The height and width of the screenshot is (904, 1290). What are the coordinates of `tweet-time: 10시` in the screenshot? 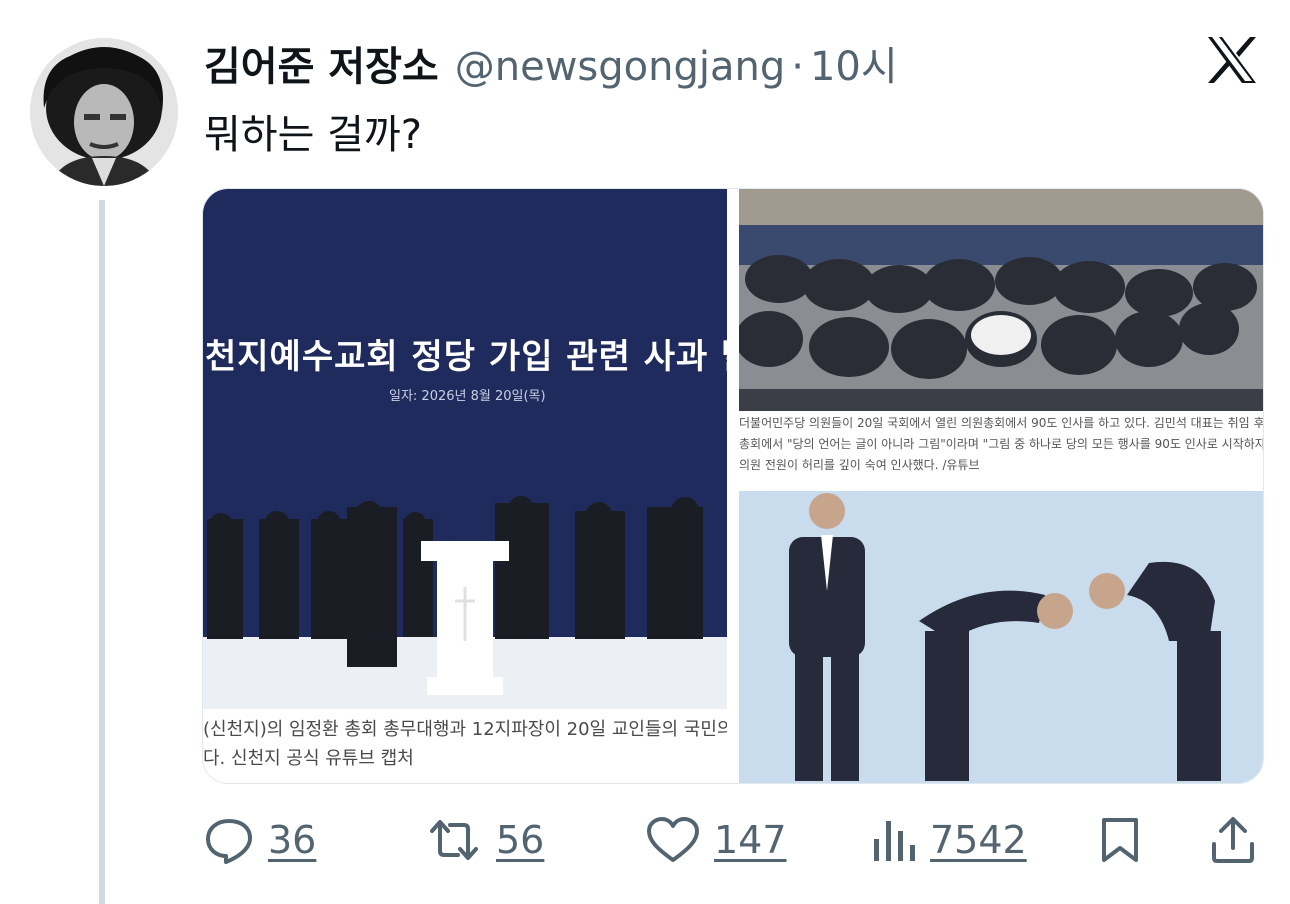 It's located at (854, 63).